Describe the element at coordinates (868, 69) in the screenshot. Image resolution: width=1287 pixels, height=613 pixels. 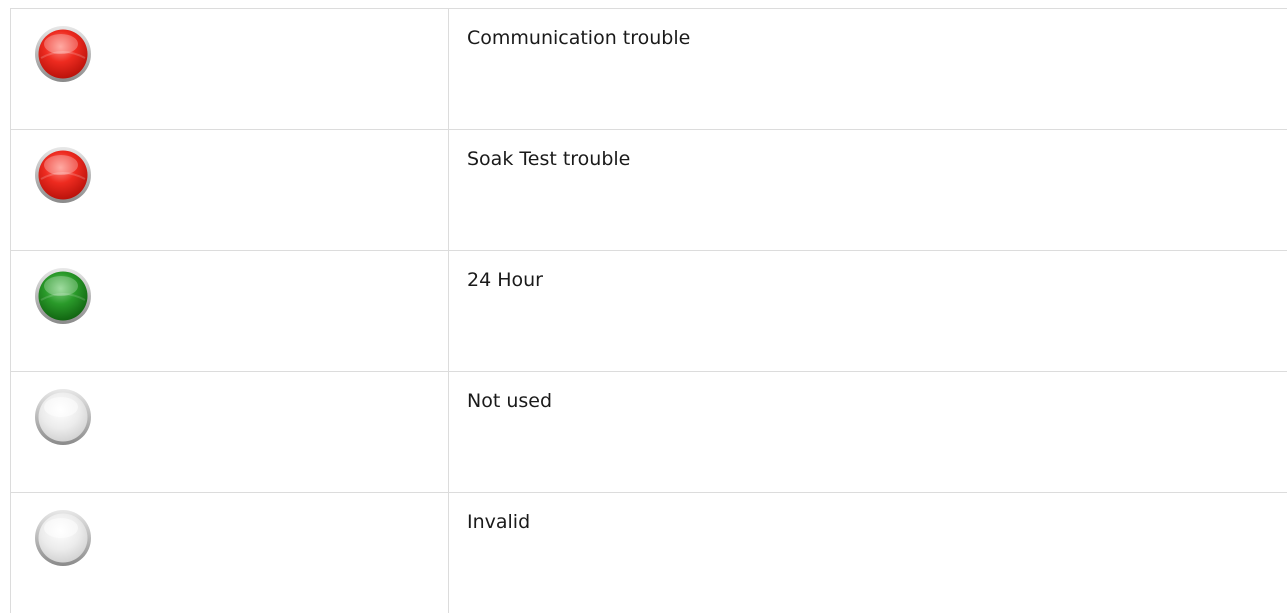
I see `label-cell: Communication trouble` at that location.